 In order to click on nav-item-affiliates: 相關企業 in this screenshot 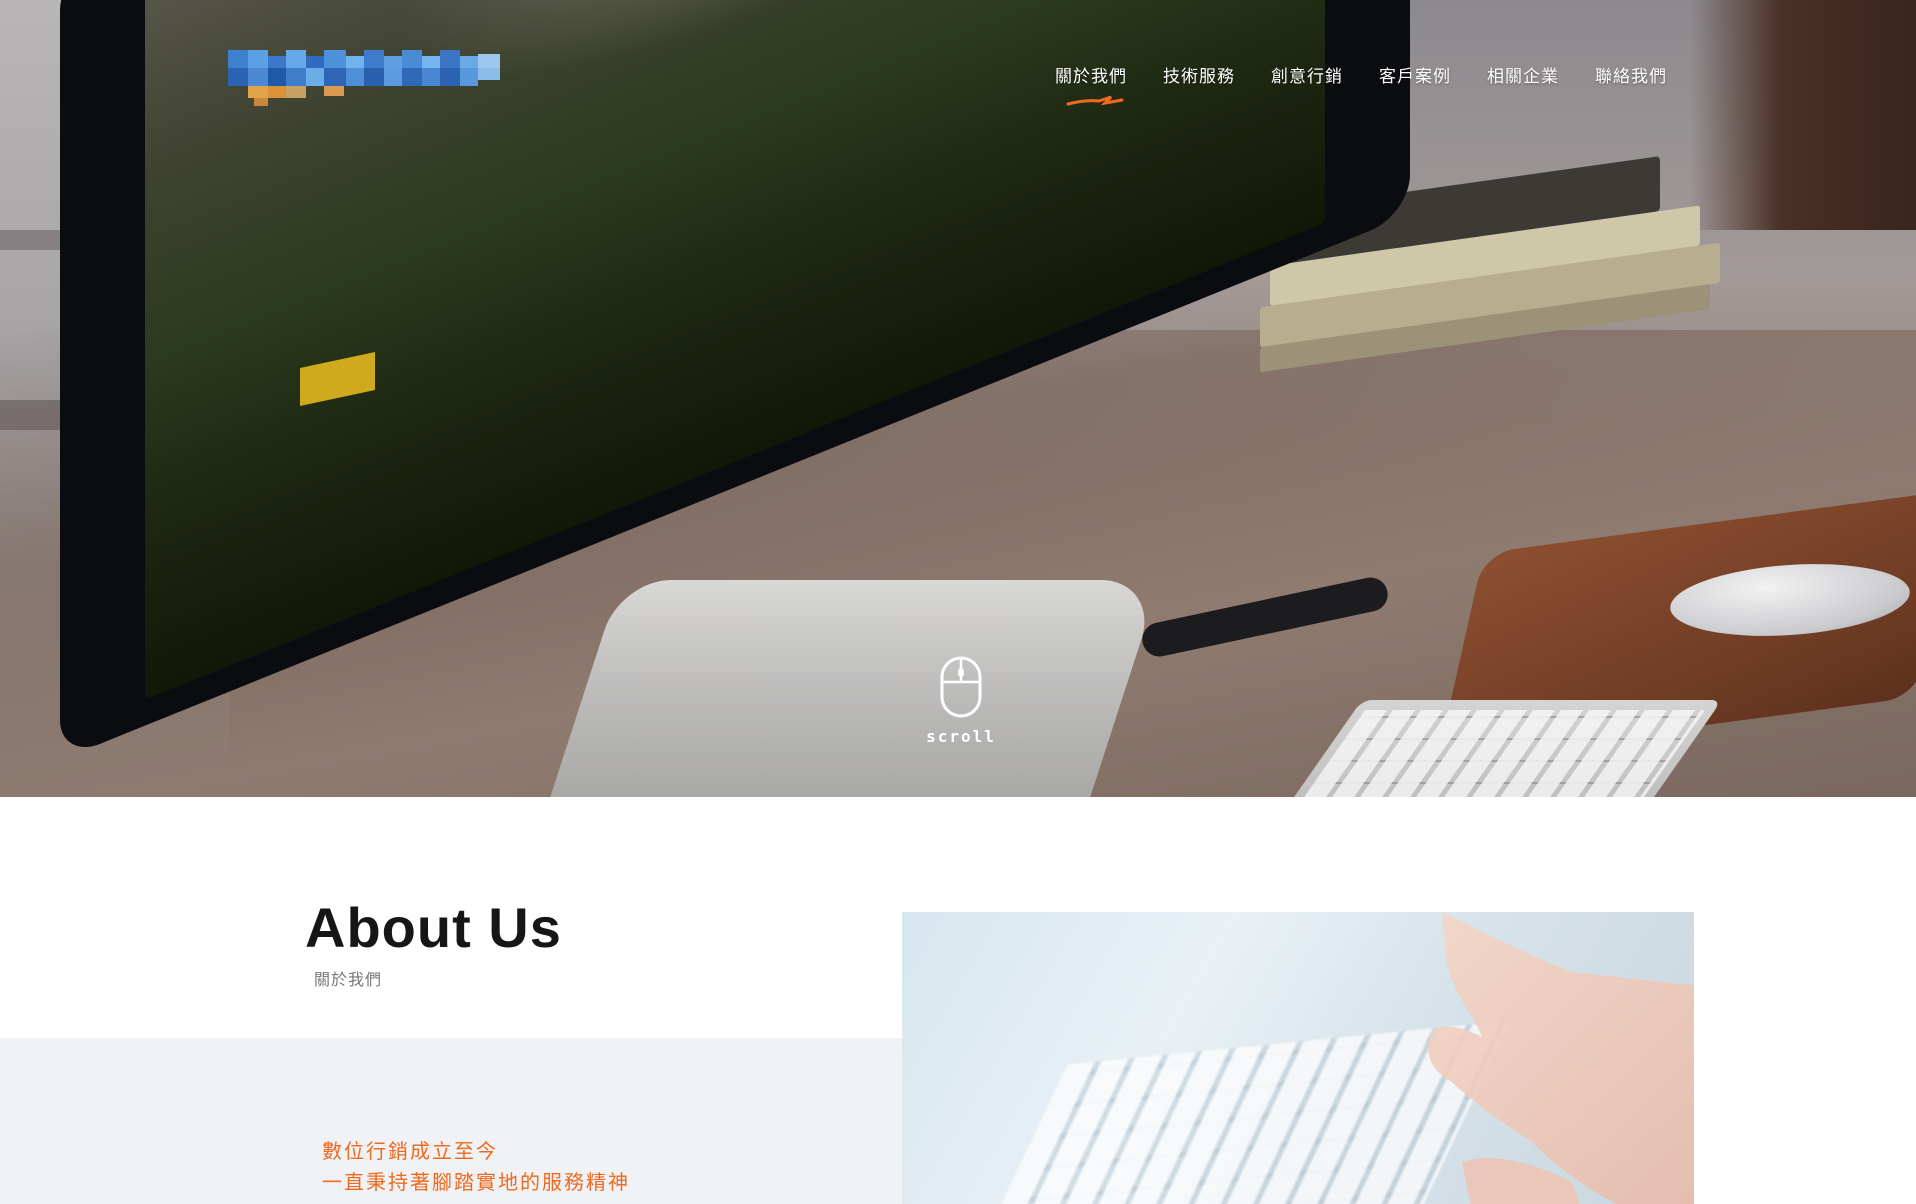, I will do `click(1541, 74)`.